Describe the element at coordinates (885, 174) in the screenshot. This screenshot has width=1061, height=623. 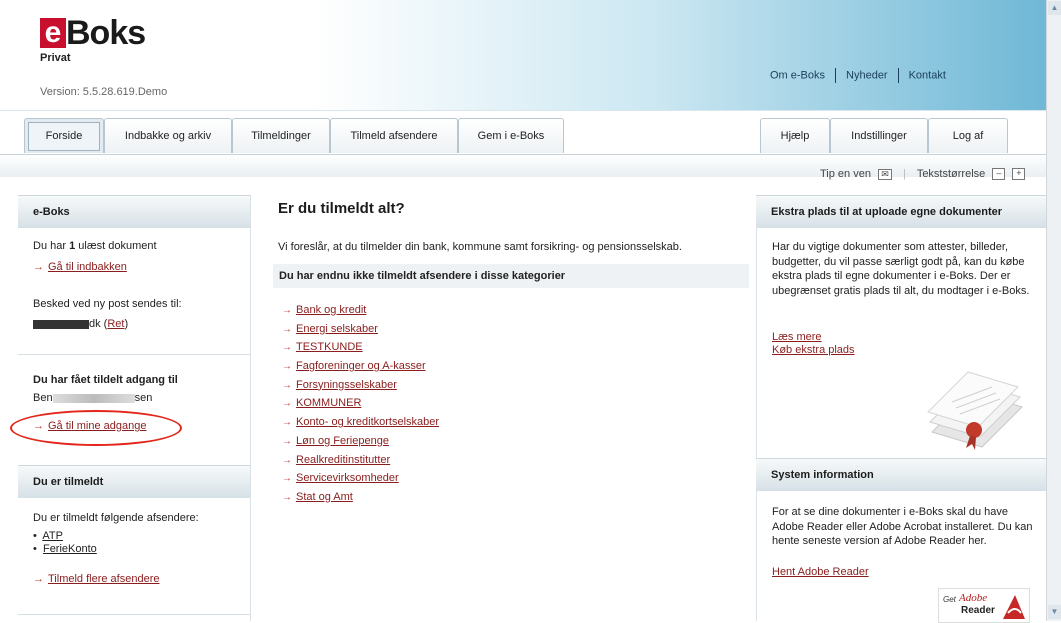
I see `envelope-icon: ✉` at that location.